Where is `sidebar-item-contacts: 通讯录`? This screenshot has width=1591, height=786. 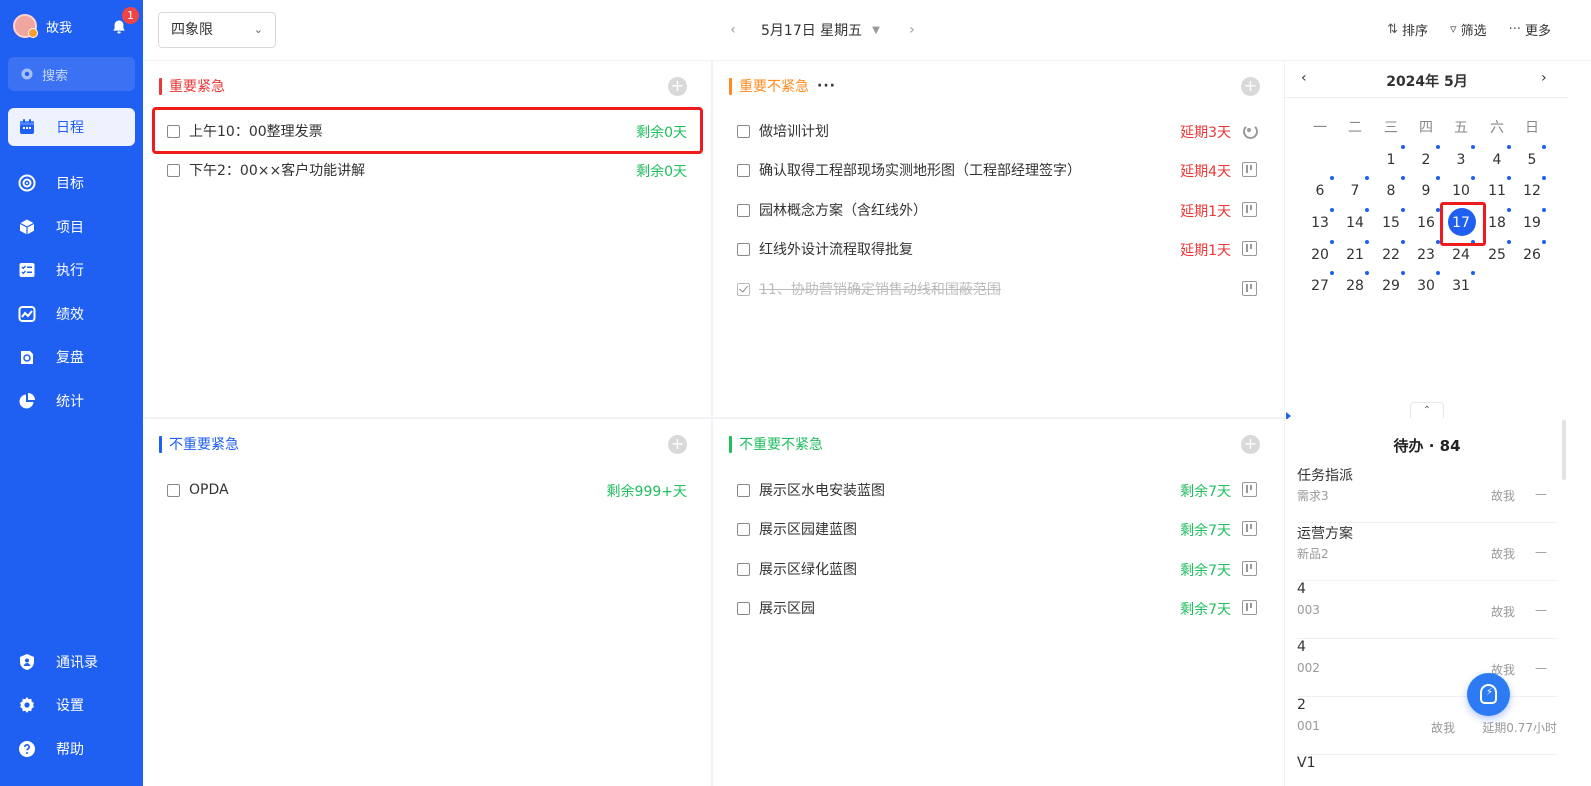
sidebar-item-contacts: 通讯录 is located at coordinates (71, 662).